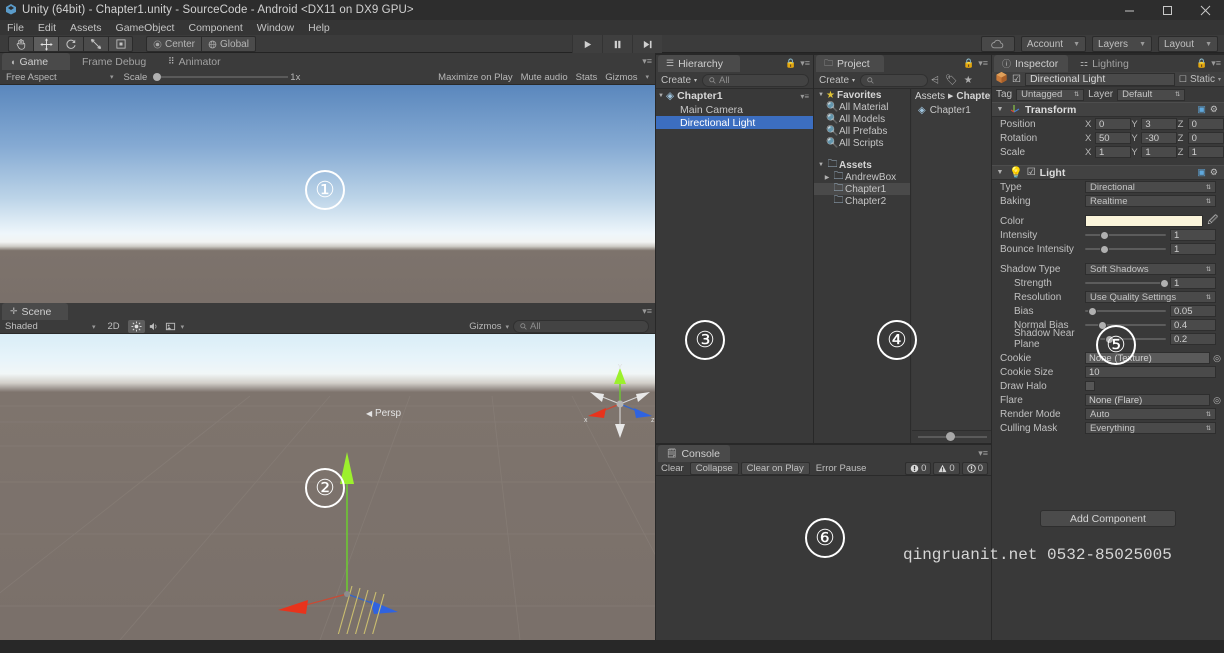 The width and height of the screenshot is (1224, 653). I want to click on tab-frame-debug: Frame Debug, so click(116, 61).